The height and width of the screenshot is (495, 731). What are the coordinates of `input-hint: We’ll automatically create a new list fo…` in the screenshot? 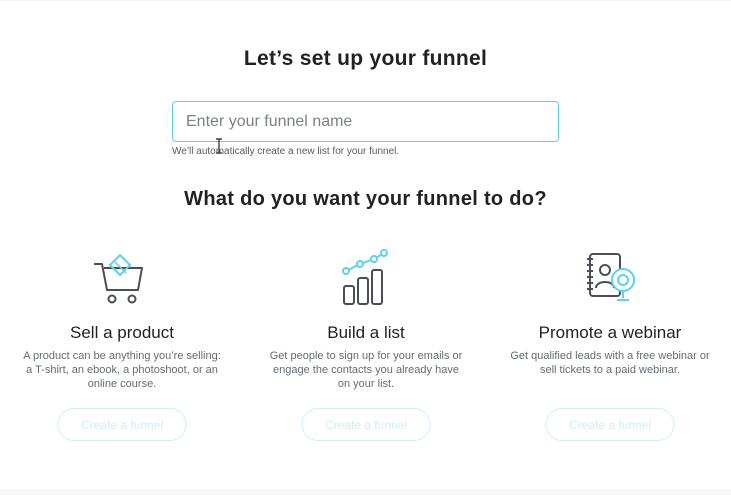 It's located at (286, 151).